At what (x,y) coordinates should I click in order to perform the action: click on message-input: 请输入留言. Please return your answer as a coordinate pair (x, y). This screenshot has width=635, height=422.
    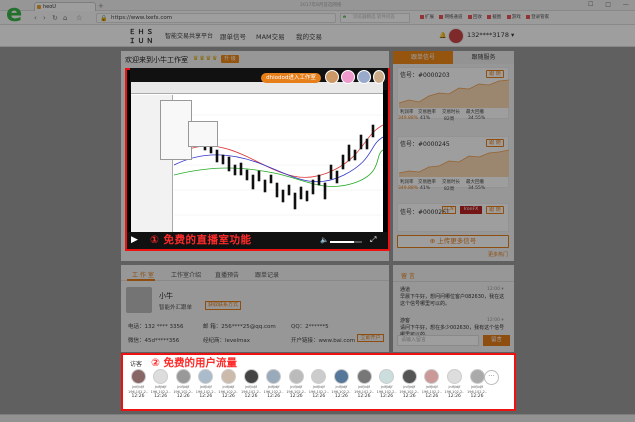
    Looking at the image, I should click on (438, 340).